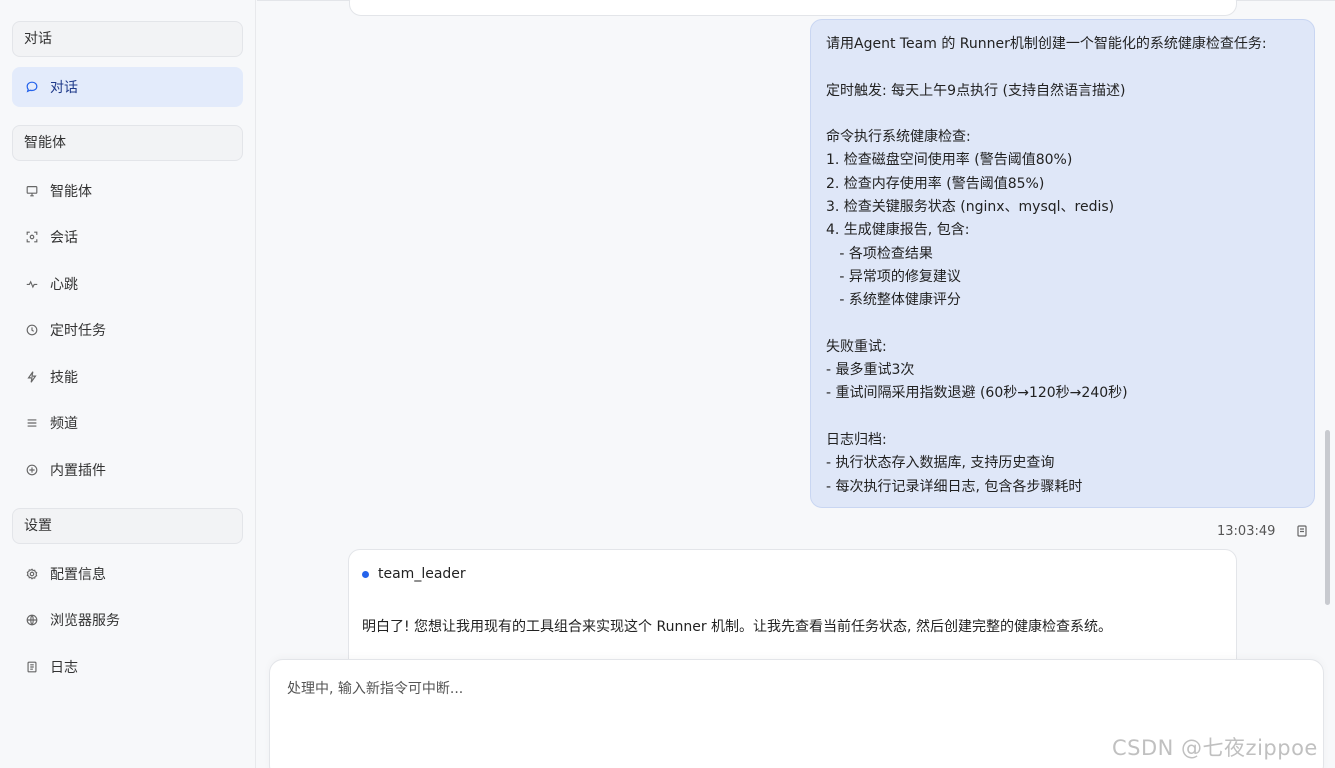  I want to click on chat-bubble-icon, so click(32, 87).